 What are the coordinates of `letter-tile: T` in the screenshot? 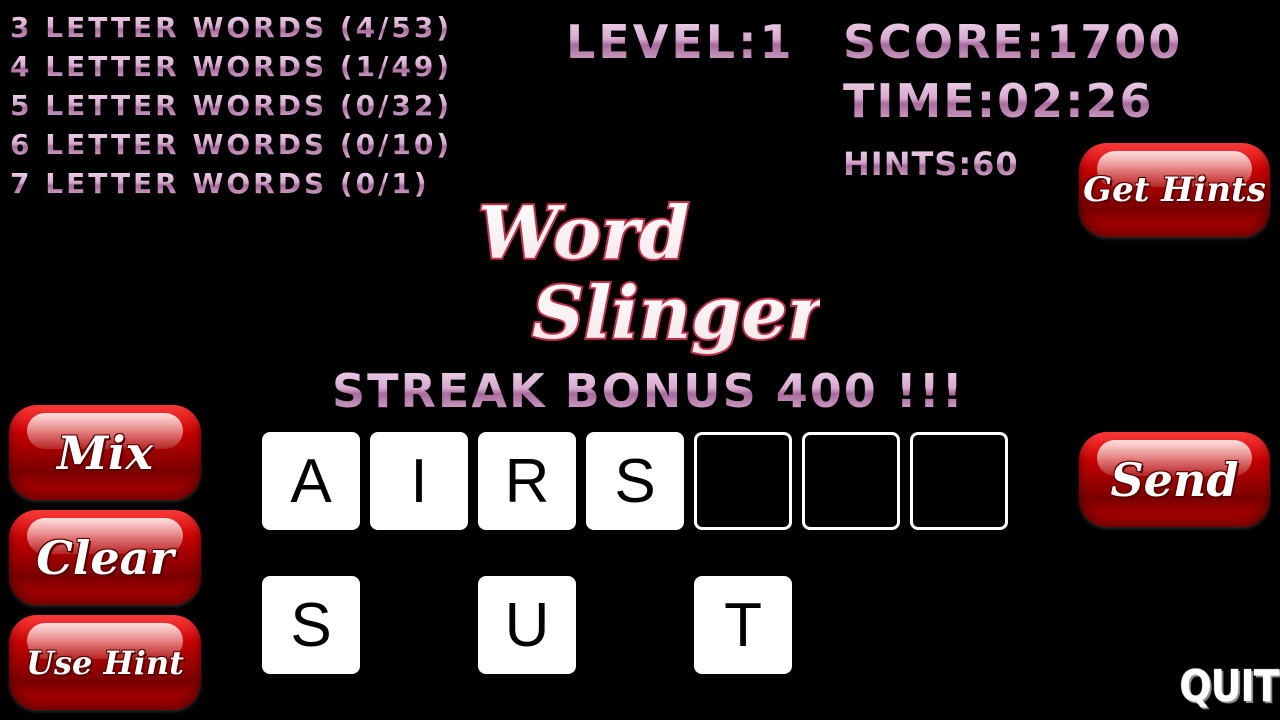 It's located at (743, 625).